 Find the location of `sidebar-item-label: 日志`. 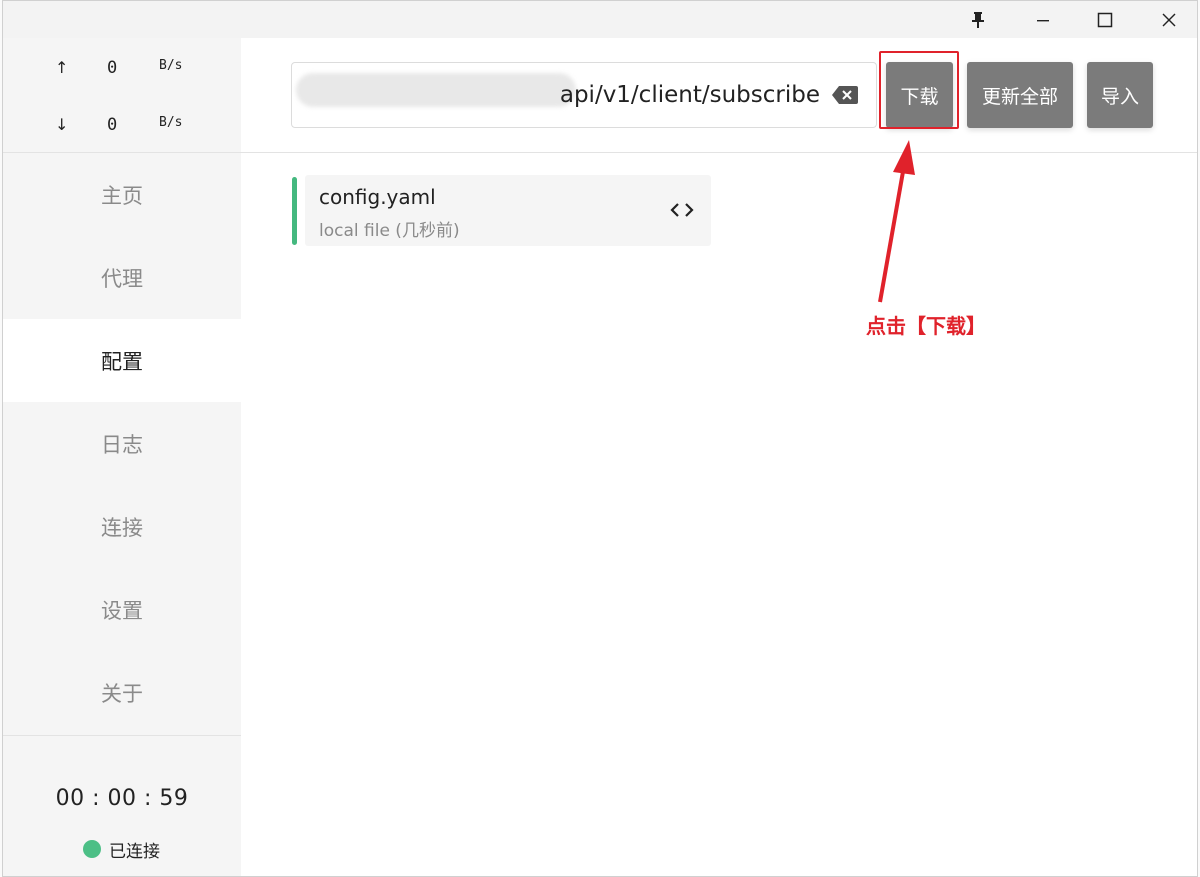

sidebar-item-label: 日志 is located at coordinates (122, 444).